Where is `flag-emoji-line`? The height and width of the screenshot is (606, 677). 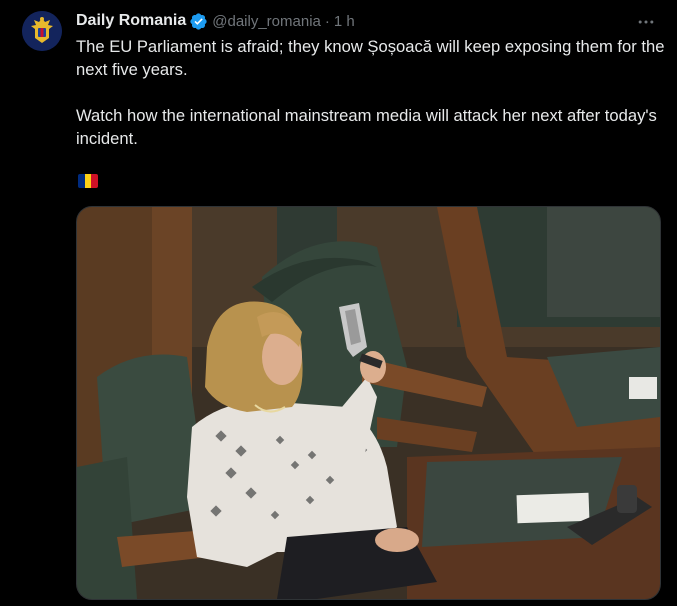 flag-emoji-line is located at coordinates (88, 181).